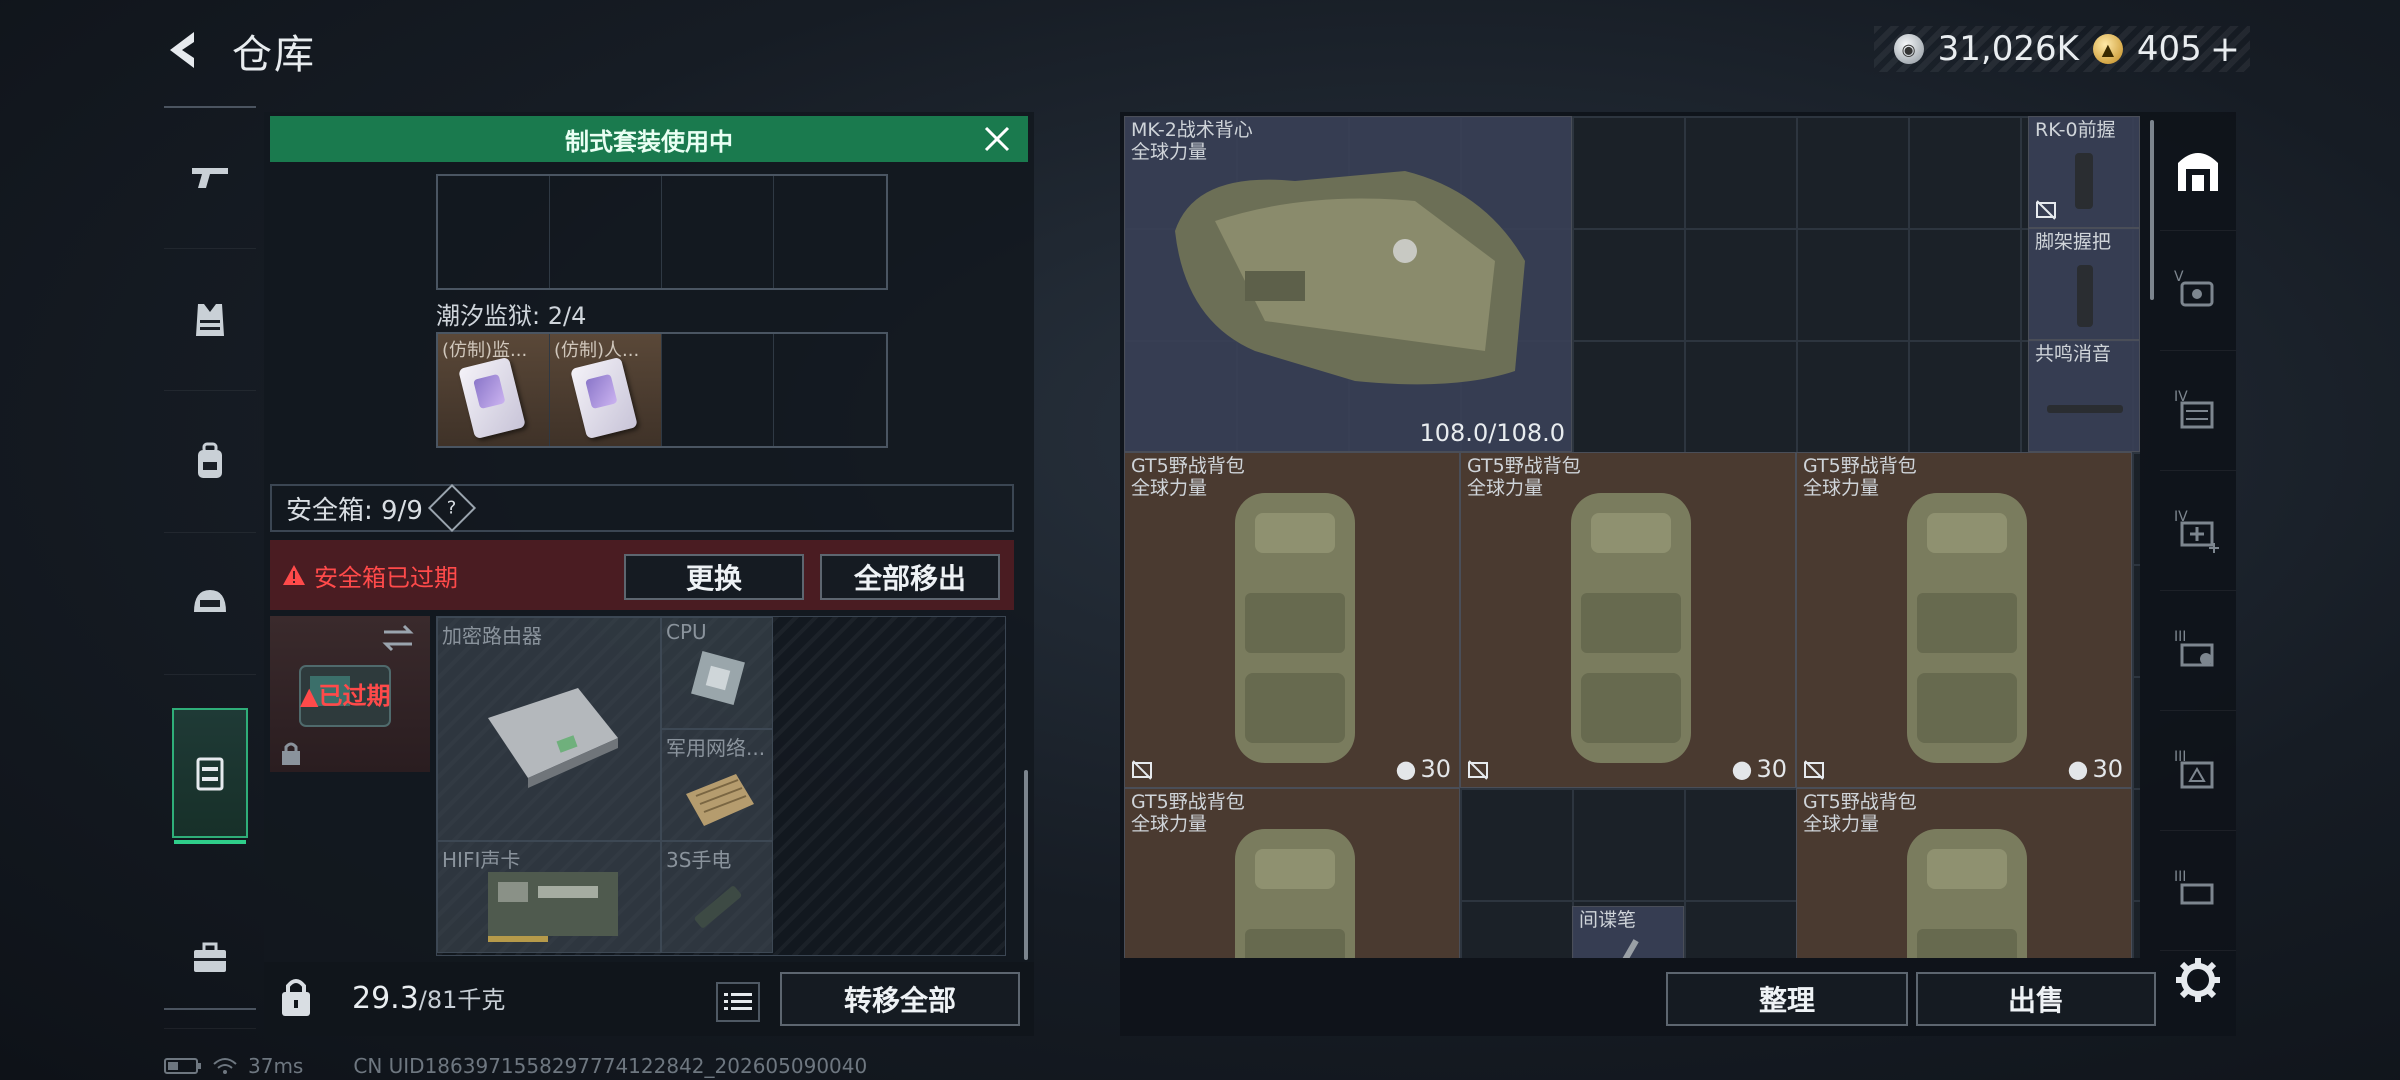  I want to click on soundcard-image, so click(553, 907).